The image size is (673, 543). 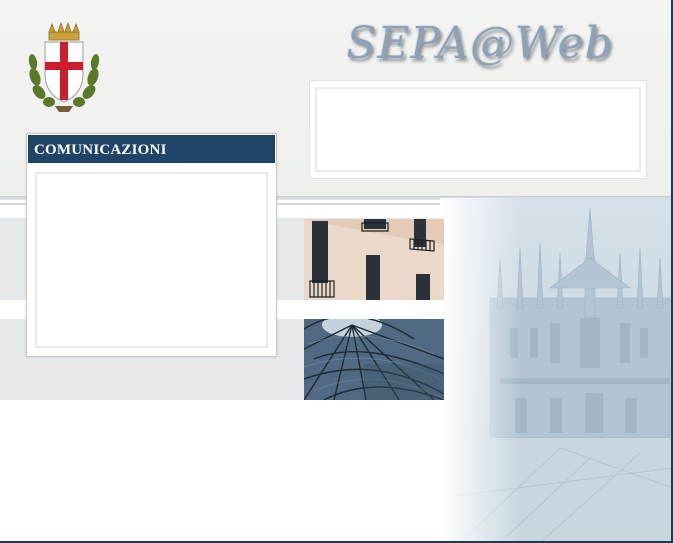 What do you see at coordinates (64, 67) in the screenshot?
I see `milan-coat-of-arms-icon` at bounding box center [64, 67].